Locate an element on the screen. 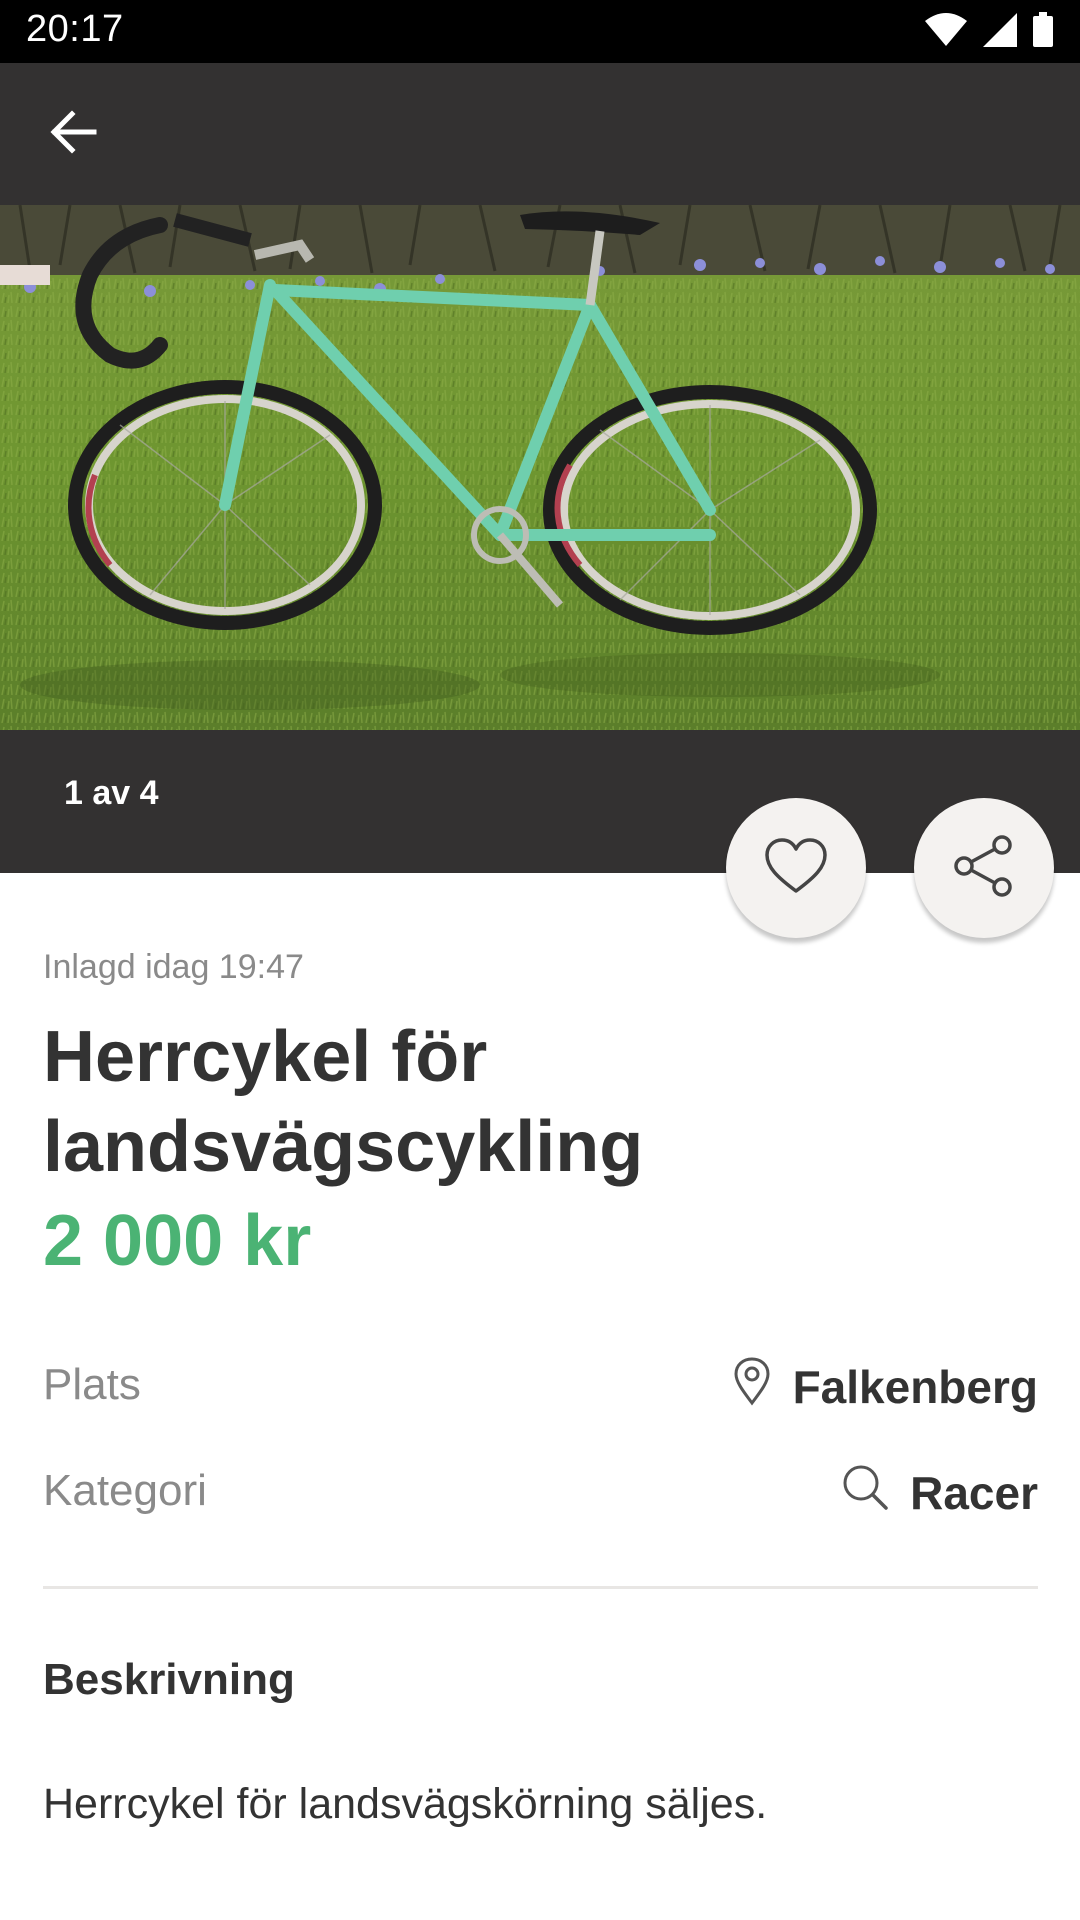 The height and width of the screenshot is (1920, 1080). share-button is located at coordinates (984, 868).